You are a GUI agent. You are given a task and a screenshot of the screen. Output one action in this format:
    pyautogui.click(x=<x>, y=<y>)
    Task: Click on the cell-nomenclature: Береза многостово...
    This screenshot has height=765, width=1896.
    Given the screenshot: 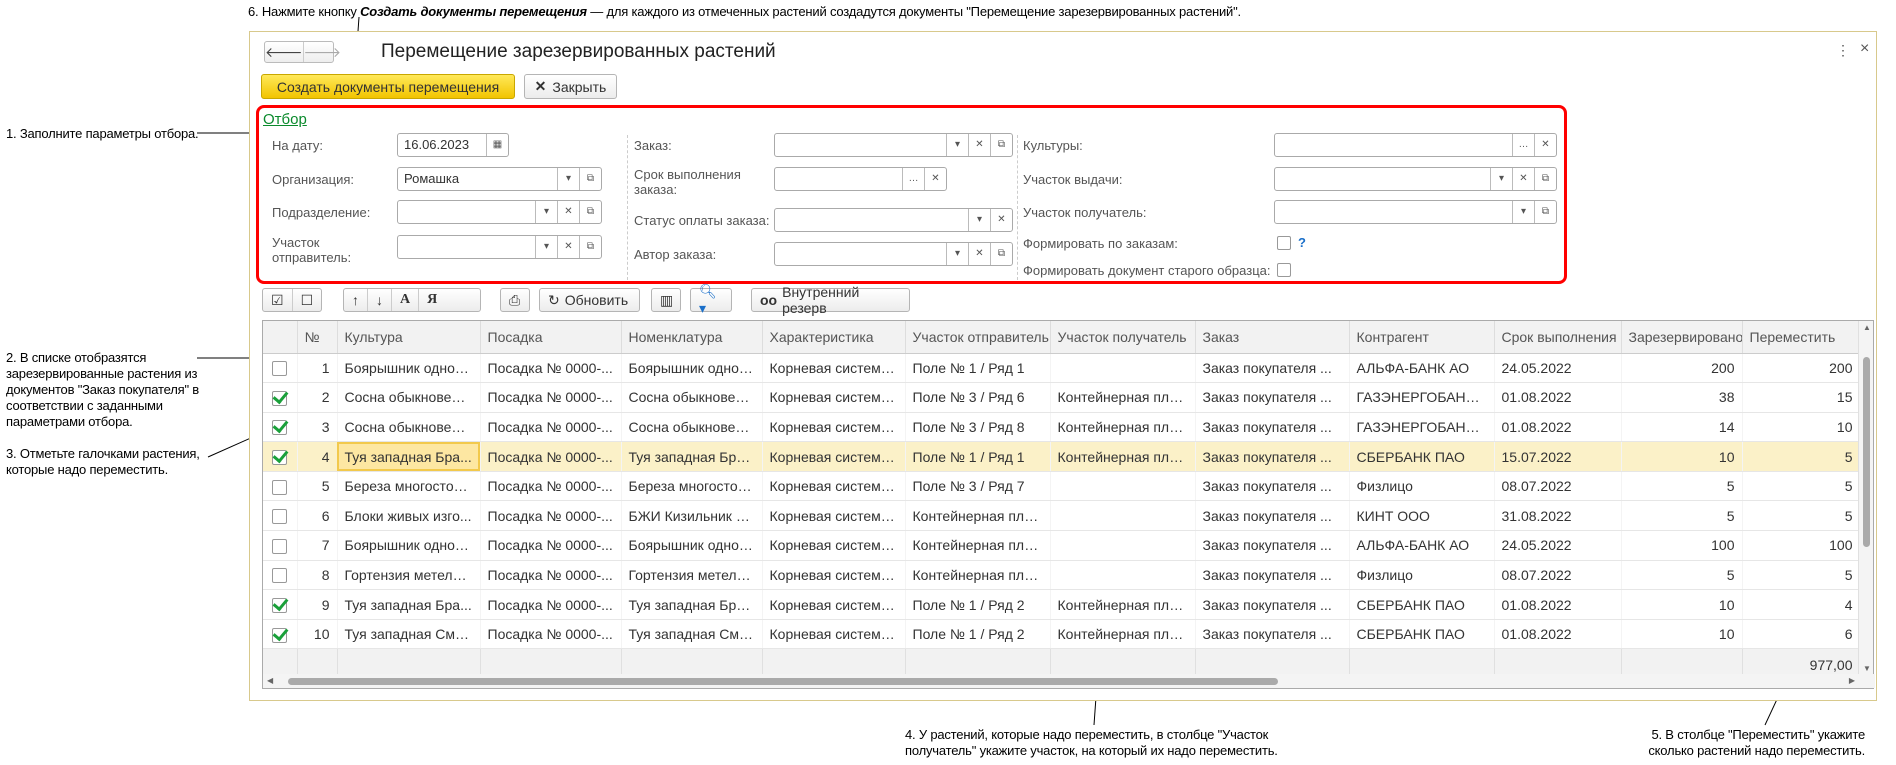 What is the action you would take?
    pyautogui.click(x=692, y=486)
    